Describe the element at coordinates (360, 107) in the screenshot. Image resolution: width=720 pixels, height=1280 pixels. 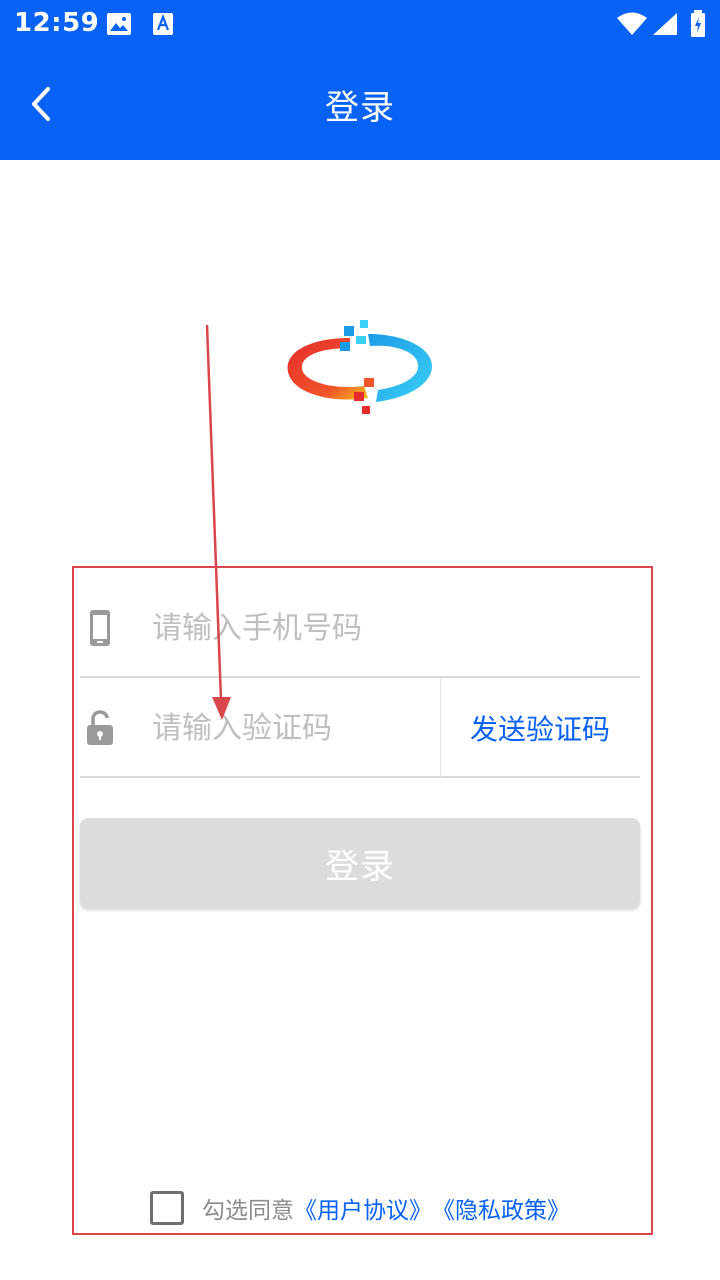
I see `page-title: 登录` at that location.